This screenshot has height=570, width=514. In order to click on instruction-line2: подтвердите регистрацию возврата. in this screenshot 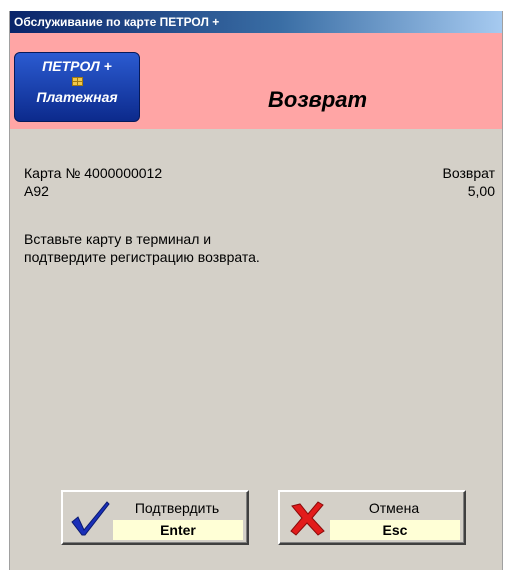, I will do `click(142, 257)`.